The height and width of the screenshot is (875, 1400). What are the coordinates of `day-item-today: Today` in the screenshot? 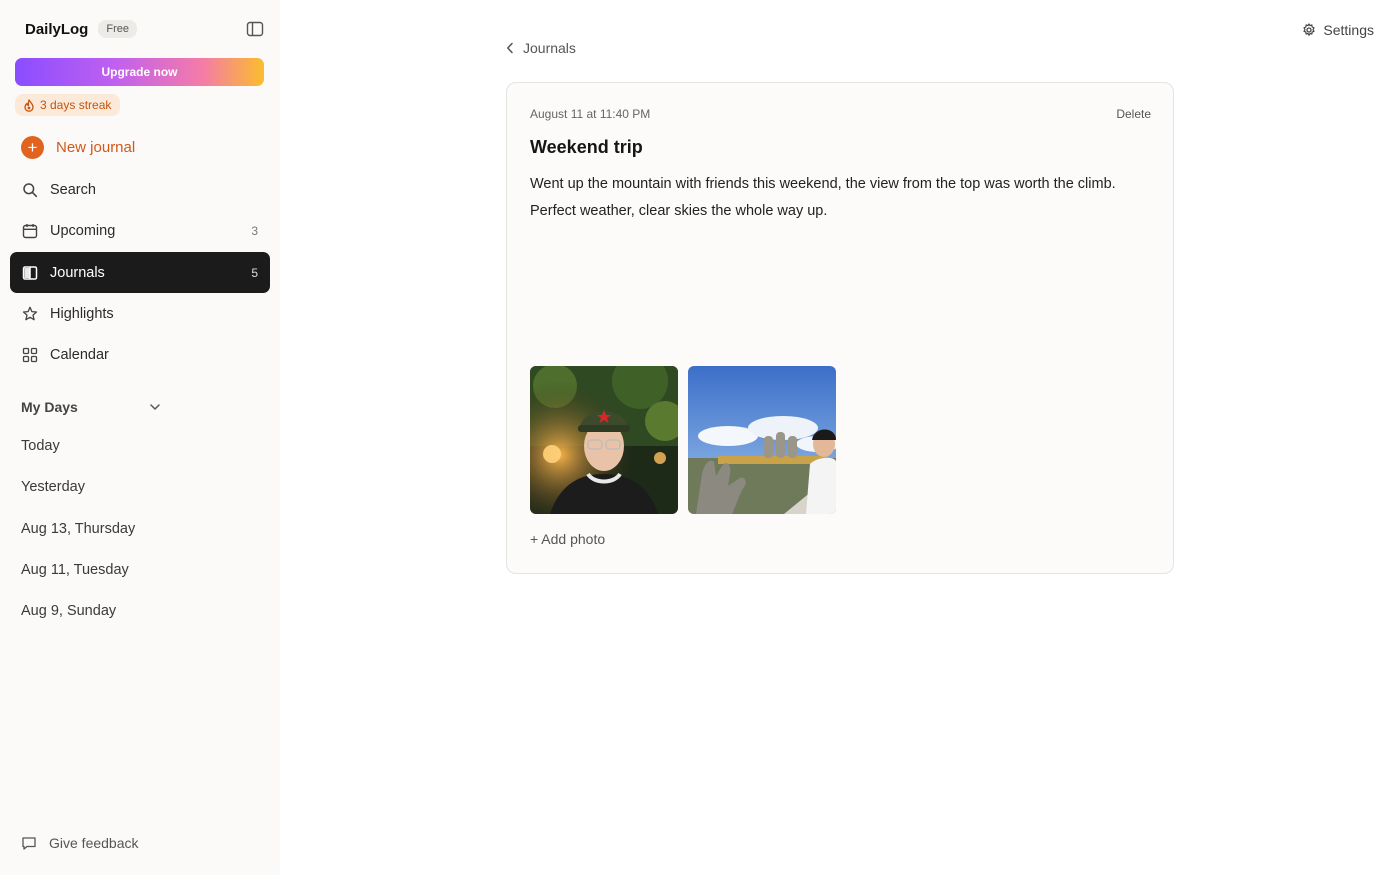 It's located at (40, 446).